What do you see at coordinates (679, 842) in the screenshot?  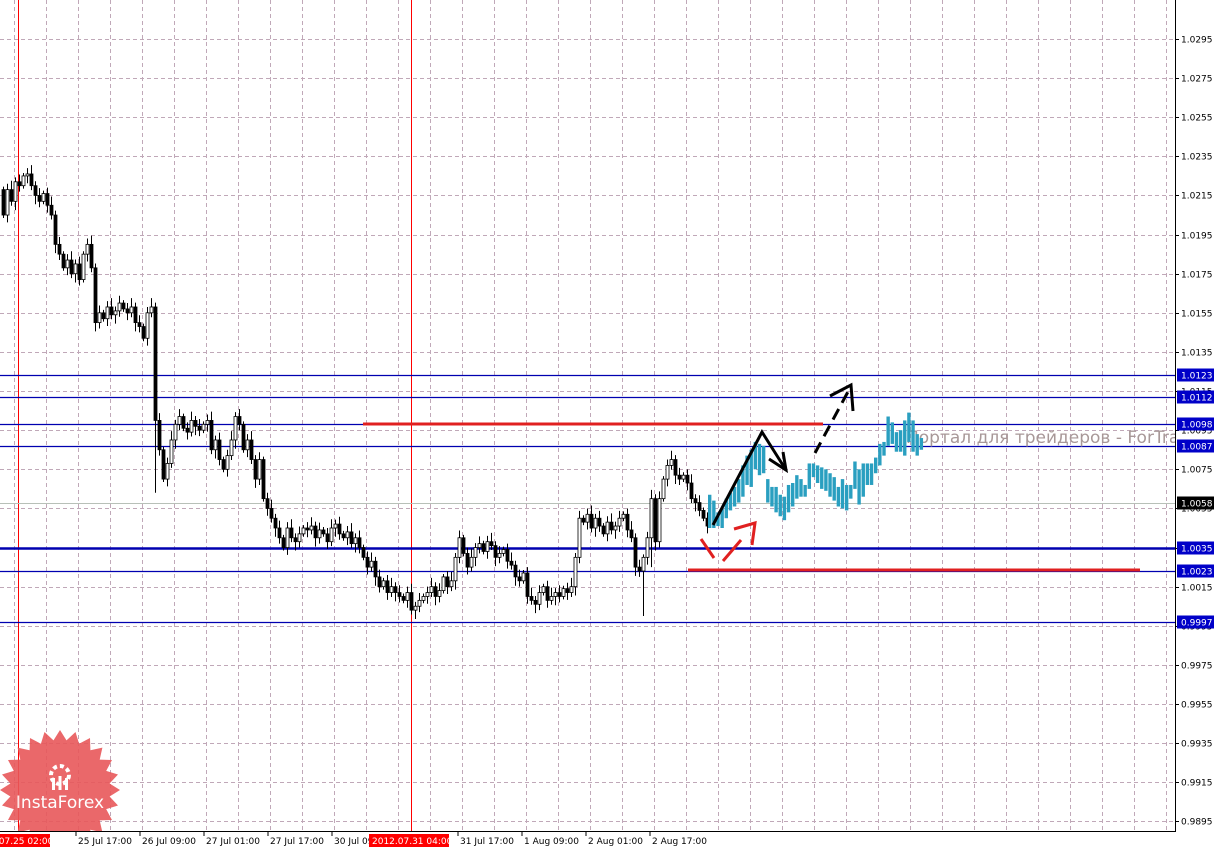 I see `x-tick-label: 2 Aug 17:00` at bounding box center [679, 842].